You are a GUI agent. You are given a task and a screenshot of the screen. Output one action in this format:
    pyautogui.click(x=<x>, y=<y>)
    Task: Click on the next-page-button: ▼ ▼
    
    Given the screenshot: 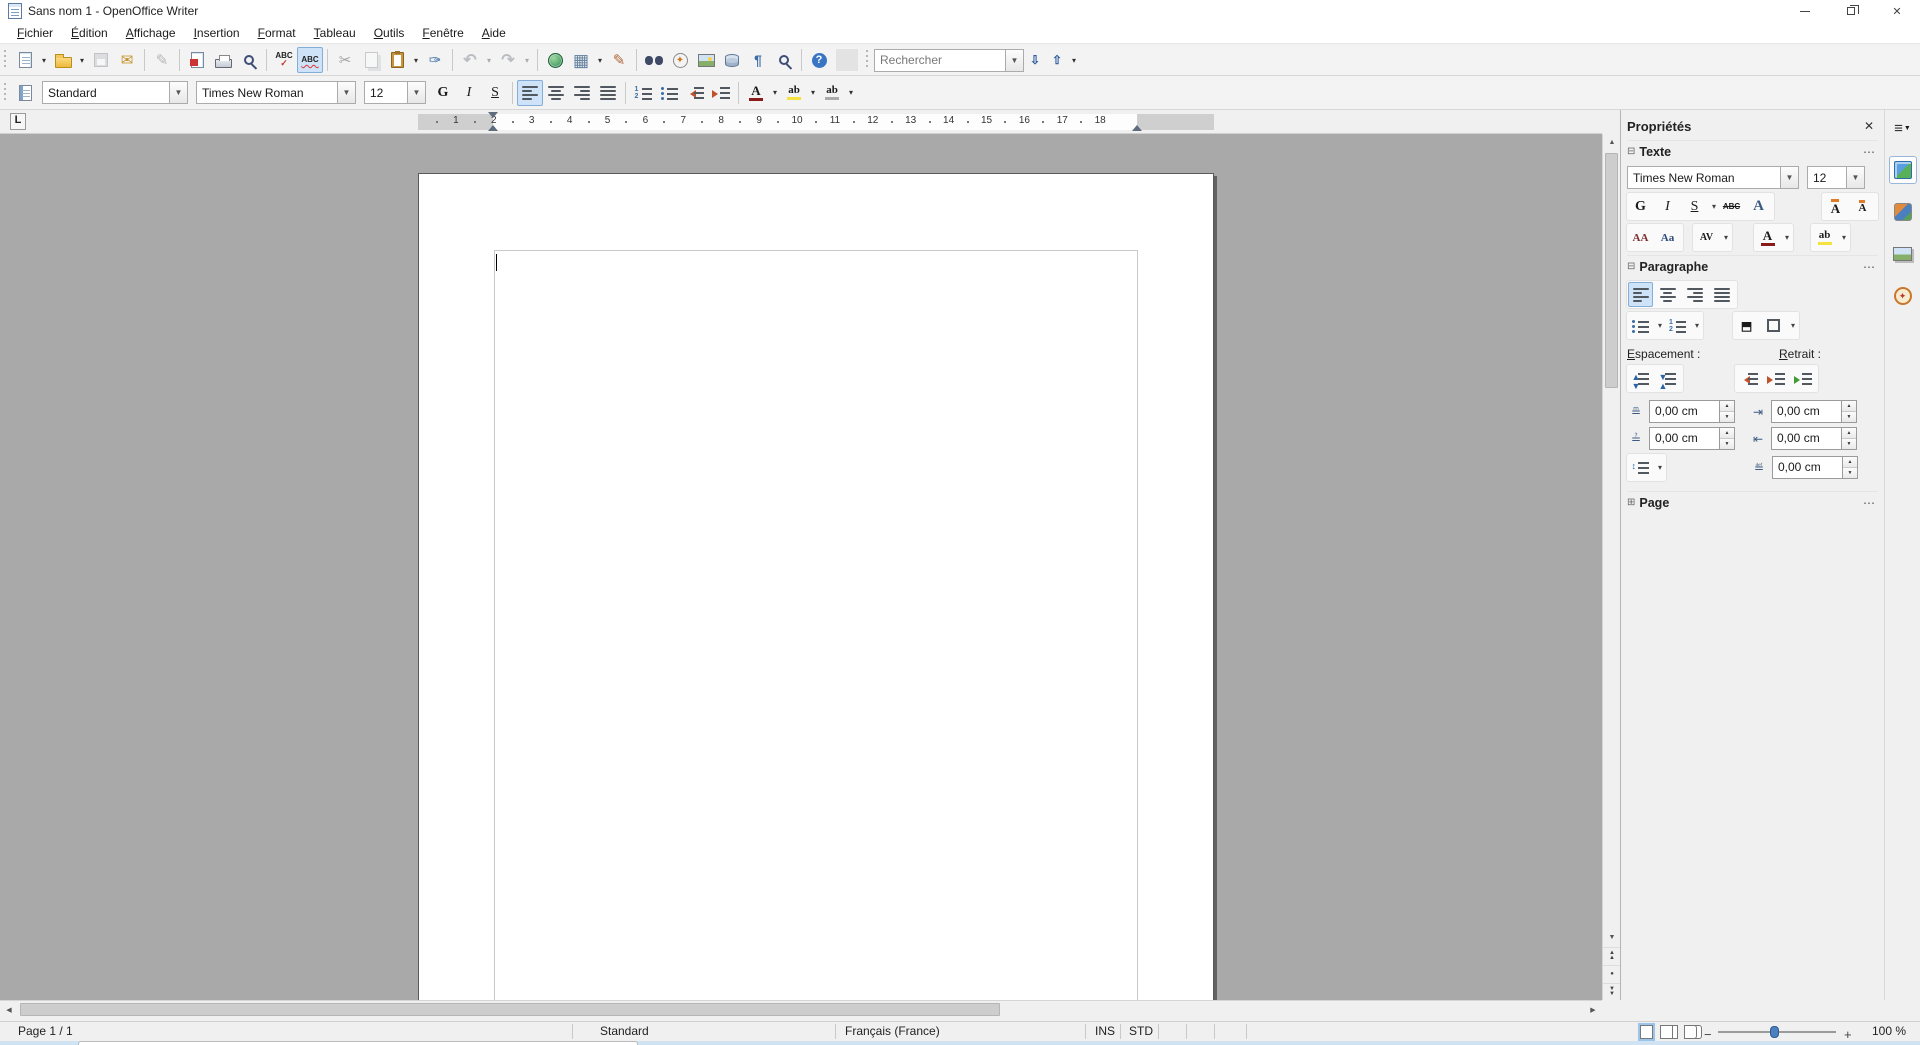 What is the action you would take?
    pyautogui.click(x=1612, y=991)
    